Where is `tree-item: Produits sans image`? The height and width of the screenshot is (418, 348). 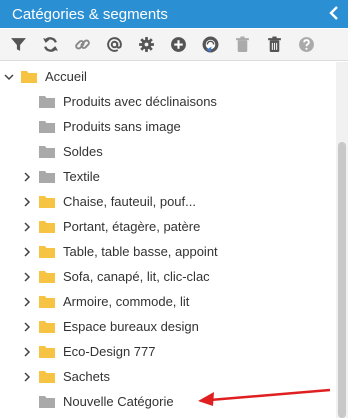 tree-item: Produits sans image is located at coordinates (100, 126).